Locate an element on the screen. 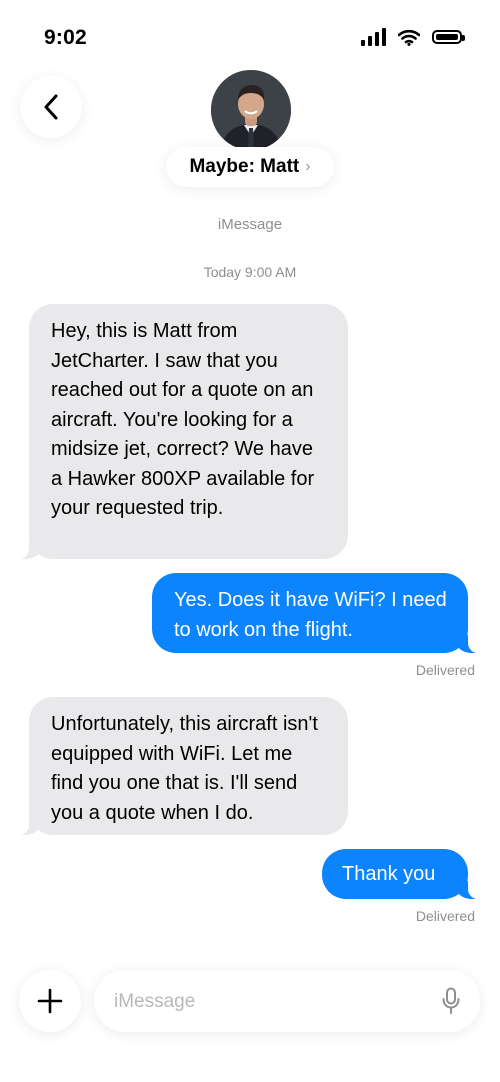  status-time: 9:02 is located at coordinates (65, 37).